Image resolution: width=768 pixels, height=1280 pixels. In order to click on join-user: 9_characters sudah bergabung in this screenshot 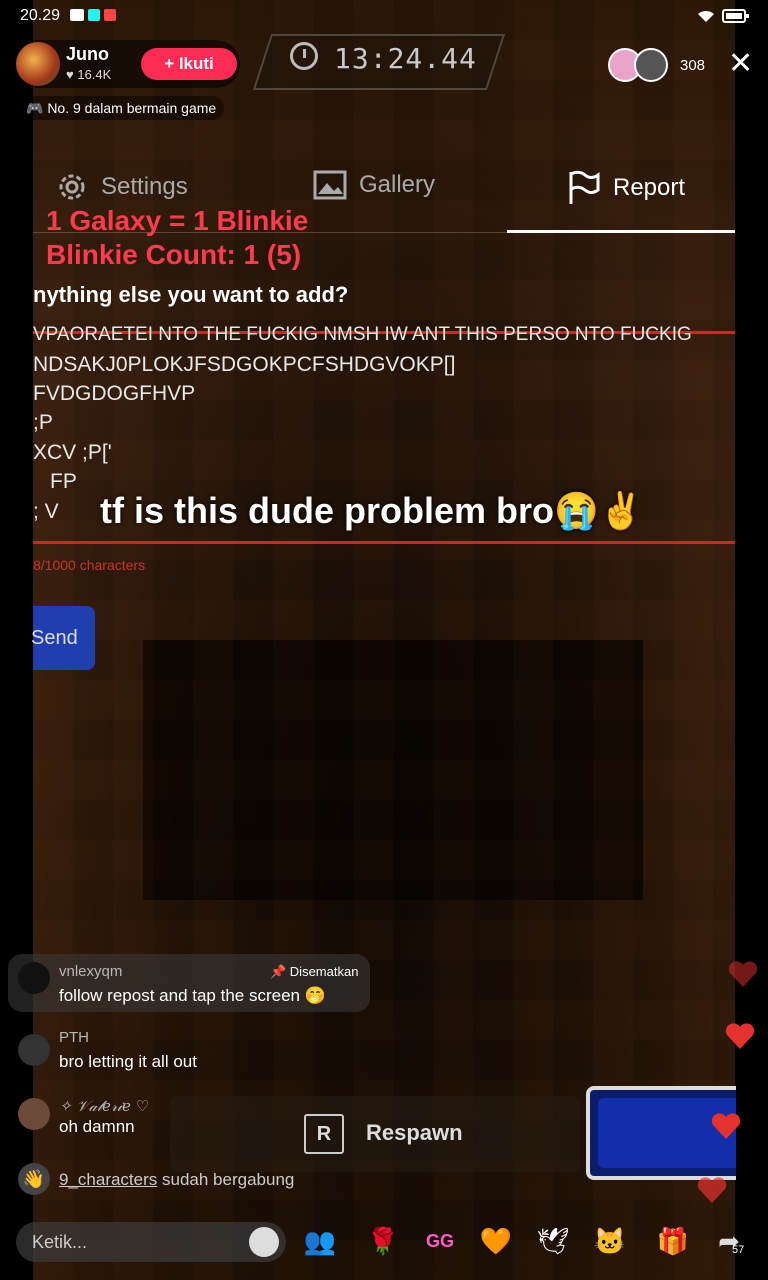, I will do `click(176, 1180)`.